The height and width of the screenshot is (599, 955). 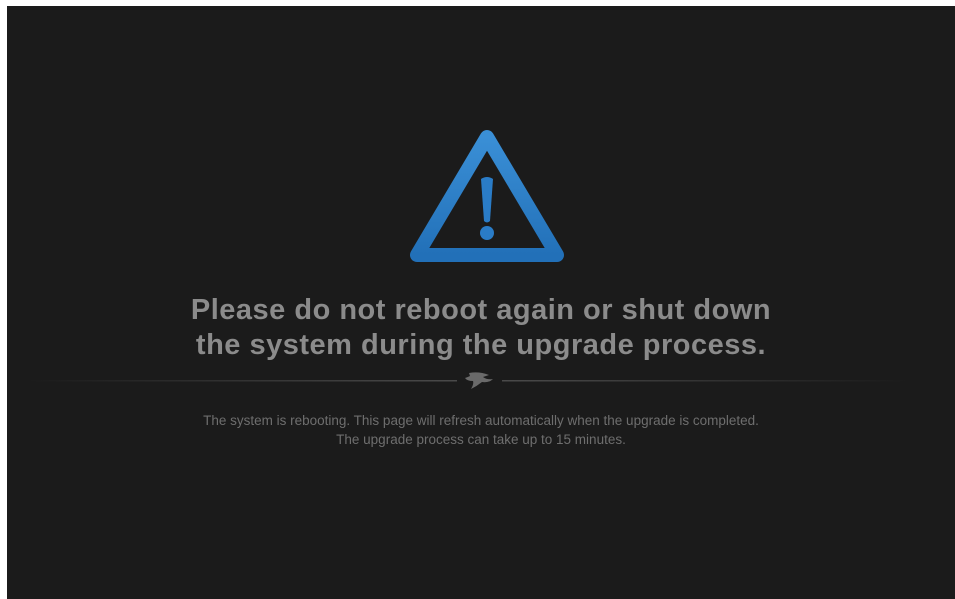 What do you see at coordinates (487, 196) in the screenshot?
I see `warning-triangle-icon` at bounding box center [487, 196].